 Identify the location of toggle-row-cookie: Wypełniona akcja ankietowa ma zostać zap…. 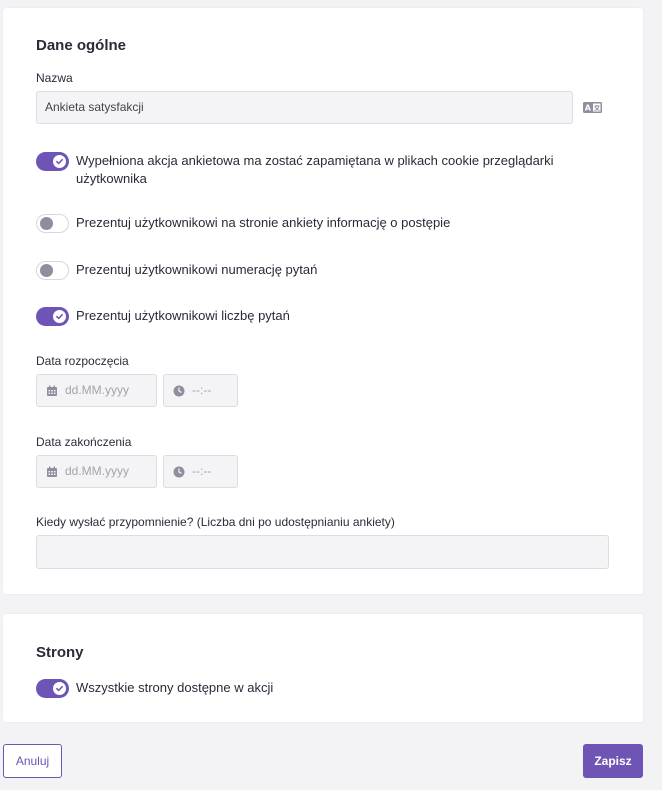
(306, 170).